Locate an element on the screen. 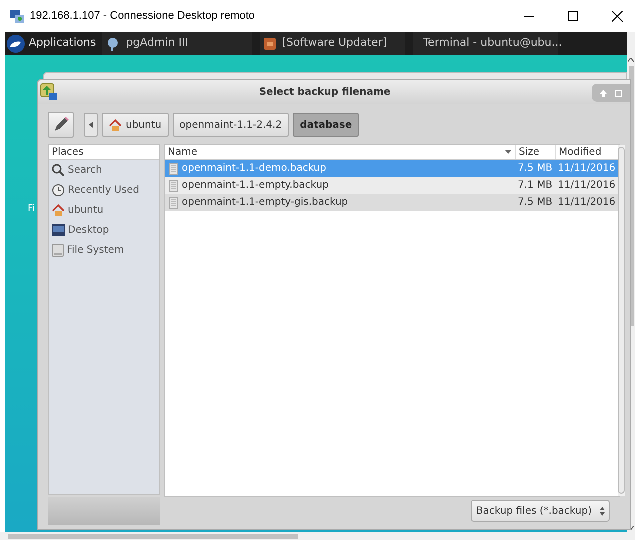  places-item: ubuntu is located at coordinates (104, 210).